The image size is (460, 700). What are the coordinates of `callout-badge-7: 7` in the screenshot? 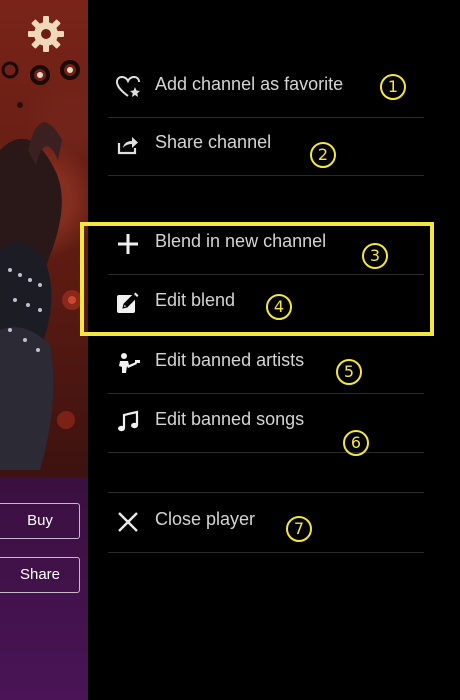 It's located at (299, 529).